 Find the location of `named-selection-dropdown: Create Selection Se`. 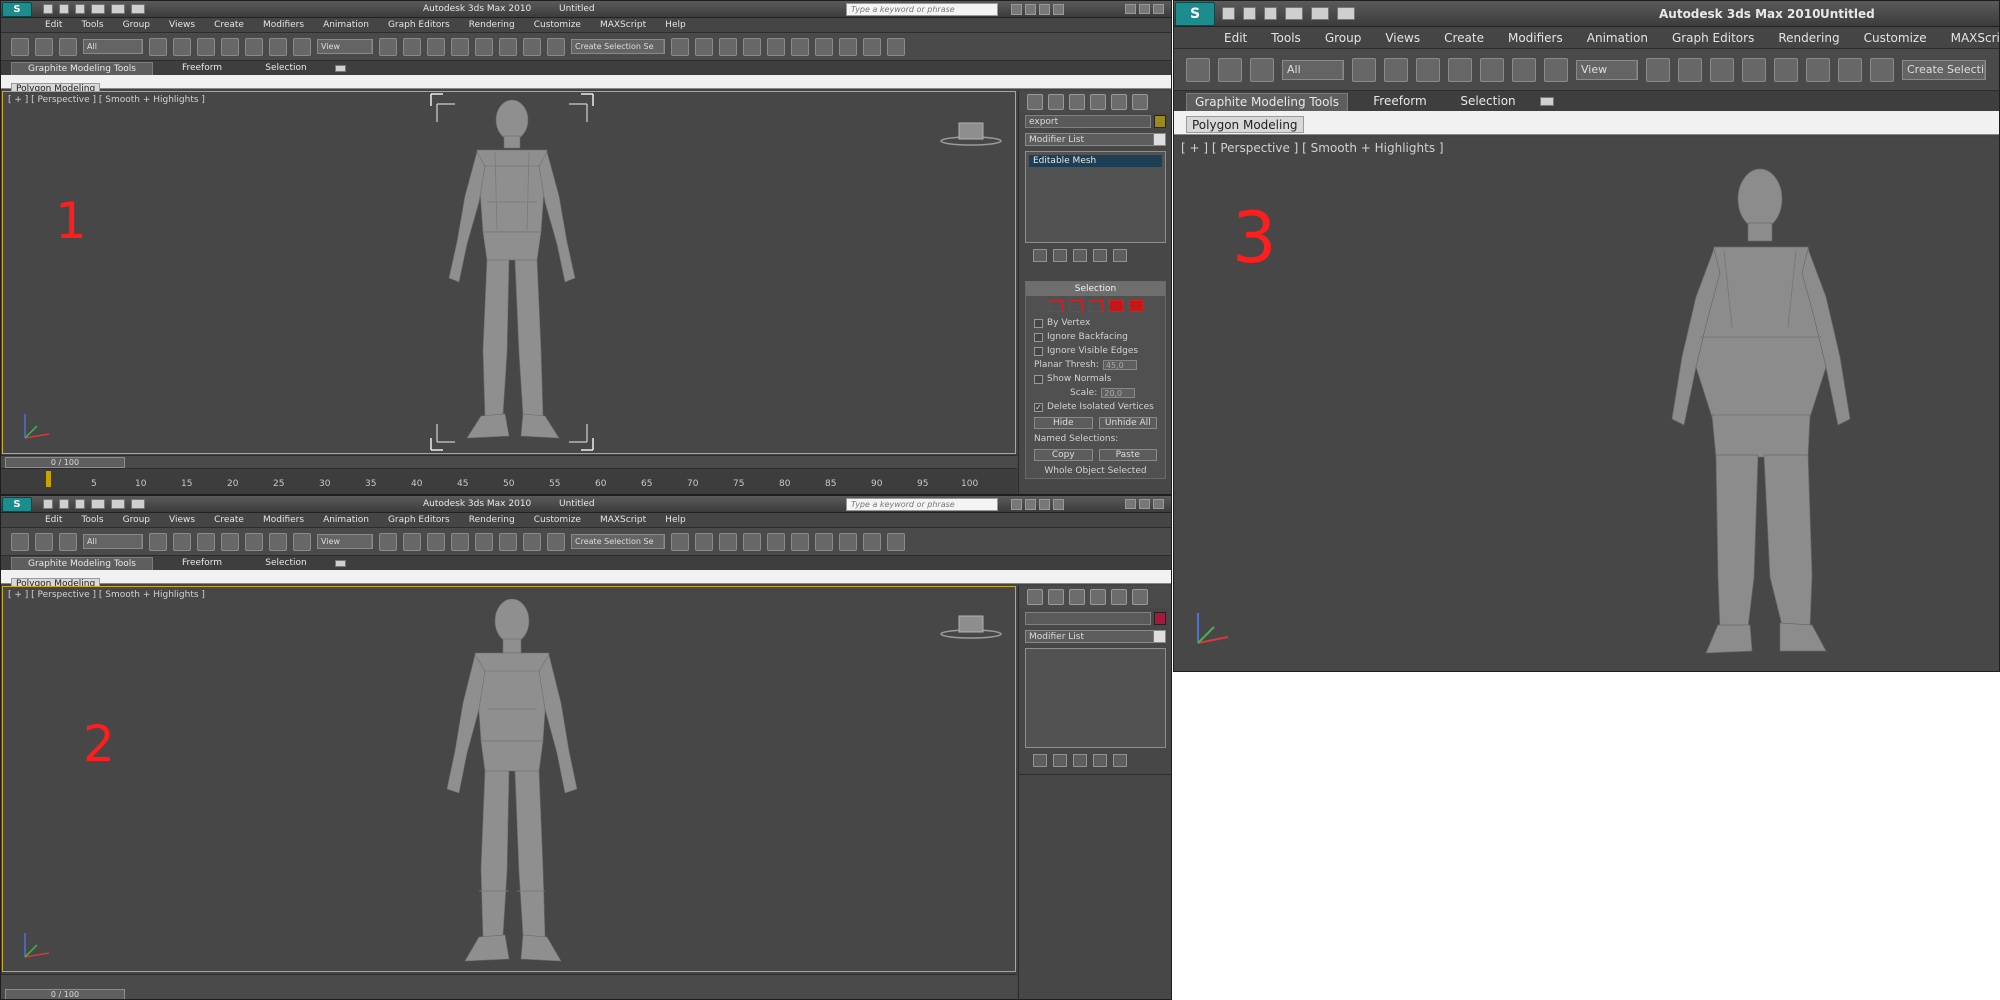

named-selection-dropdown: Create Selection Se is located at coordinates (618, 541).